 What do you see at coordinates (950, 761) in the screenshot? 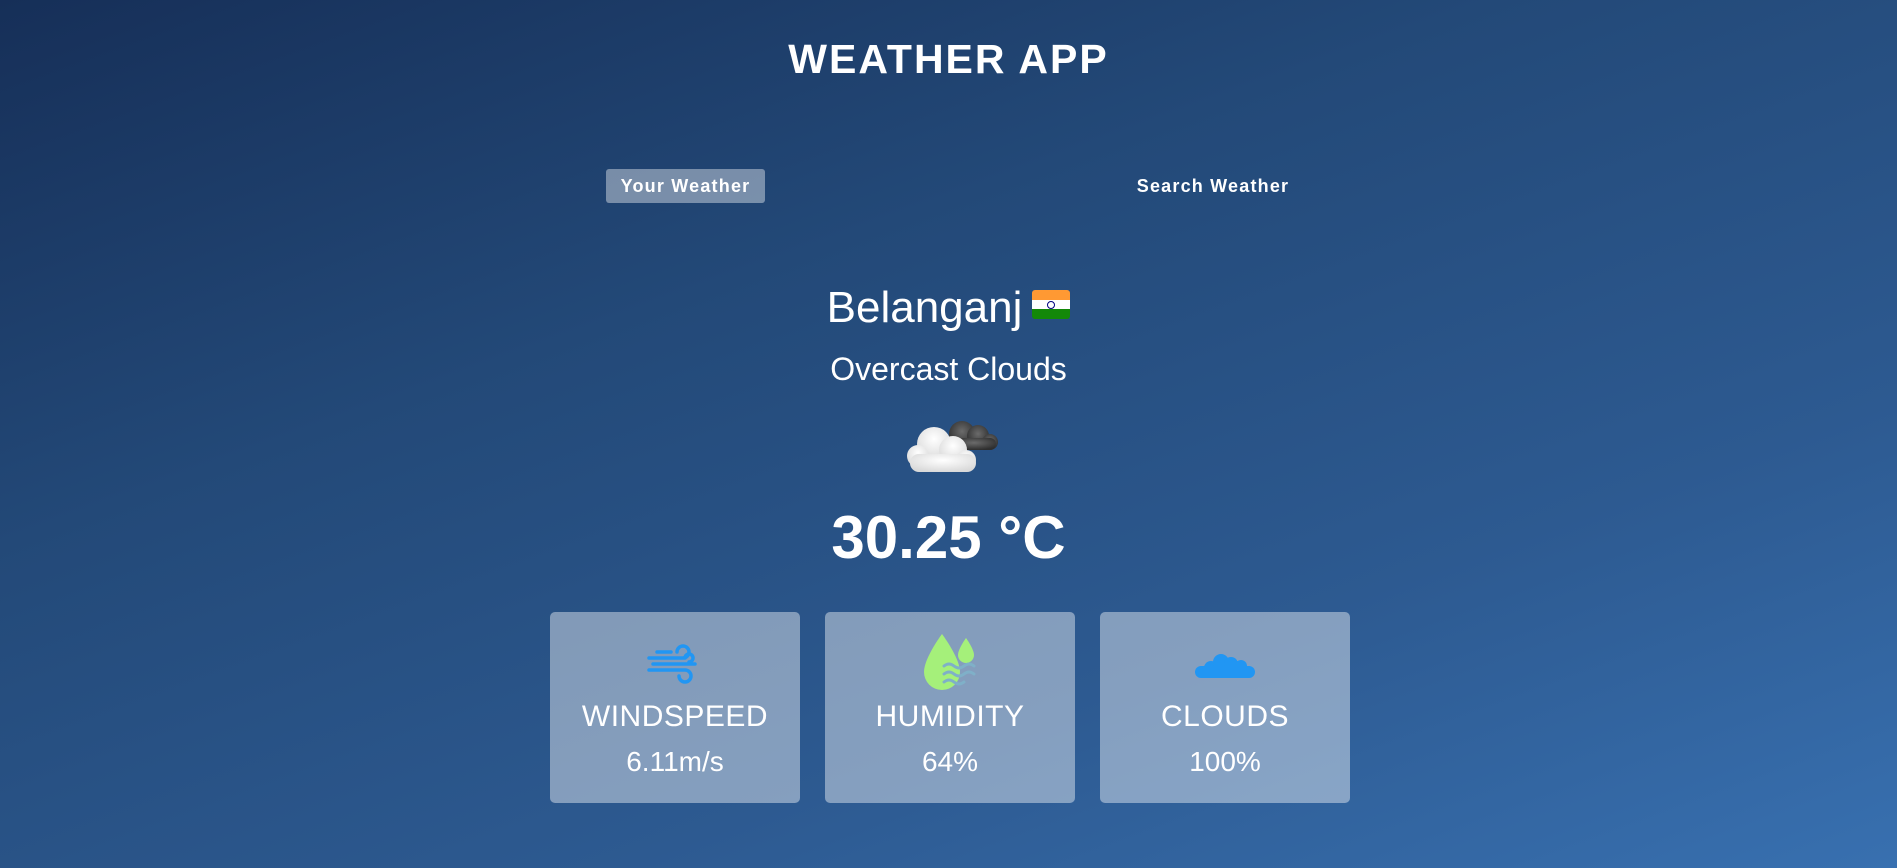
I see `humidity-value: 64%` at bounding box center [950, 761].